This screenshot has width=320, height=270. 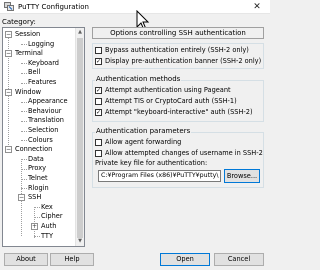 I want to click on auth-methods-title: Authentication methods, so click(x=138, y=79).